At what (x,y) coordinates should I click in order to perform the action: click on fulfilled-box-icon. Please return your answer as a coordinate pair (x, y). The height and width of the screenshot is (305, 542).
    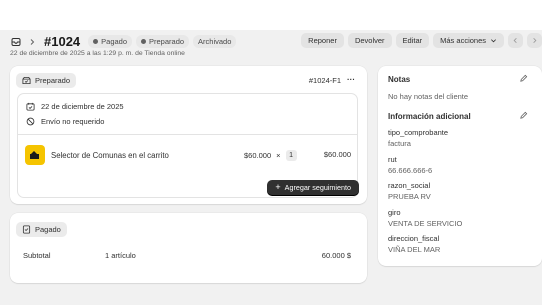
    Looking at the image, I should click on (26, 80).